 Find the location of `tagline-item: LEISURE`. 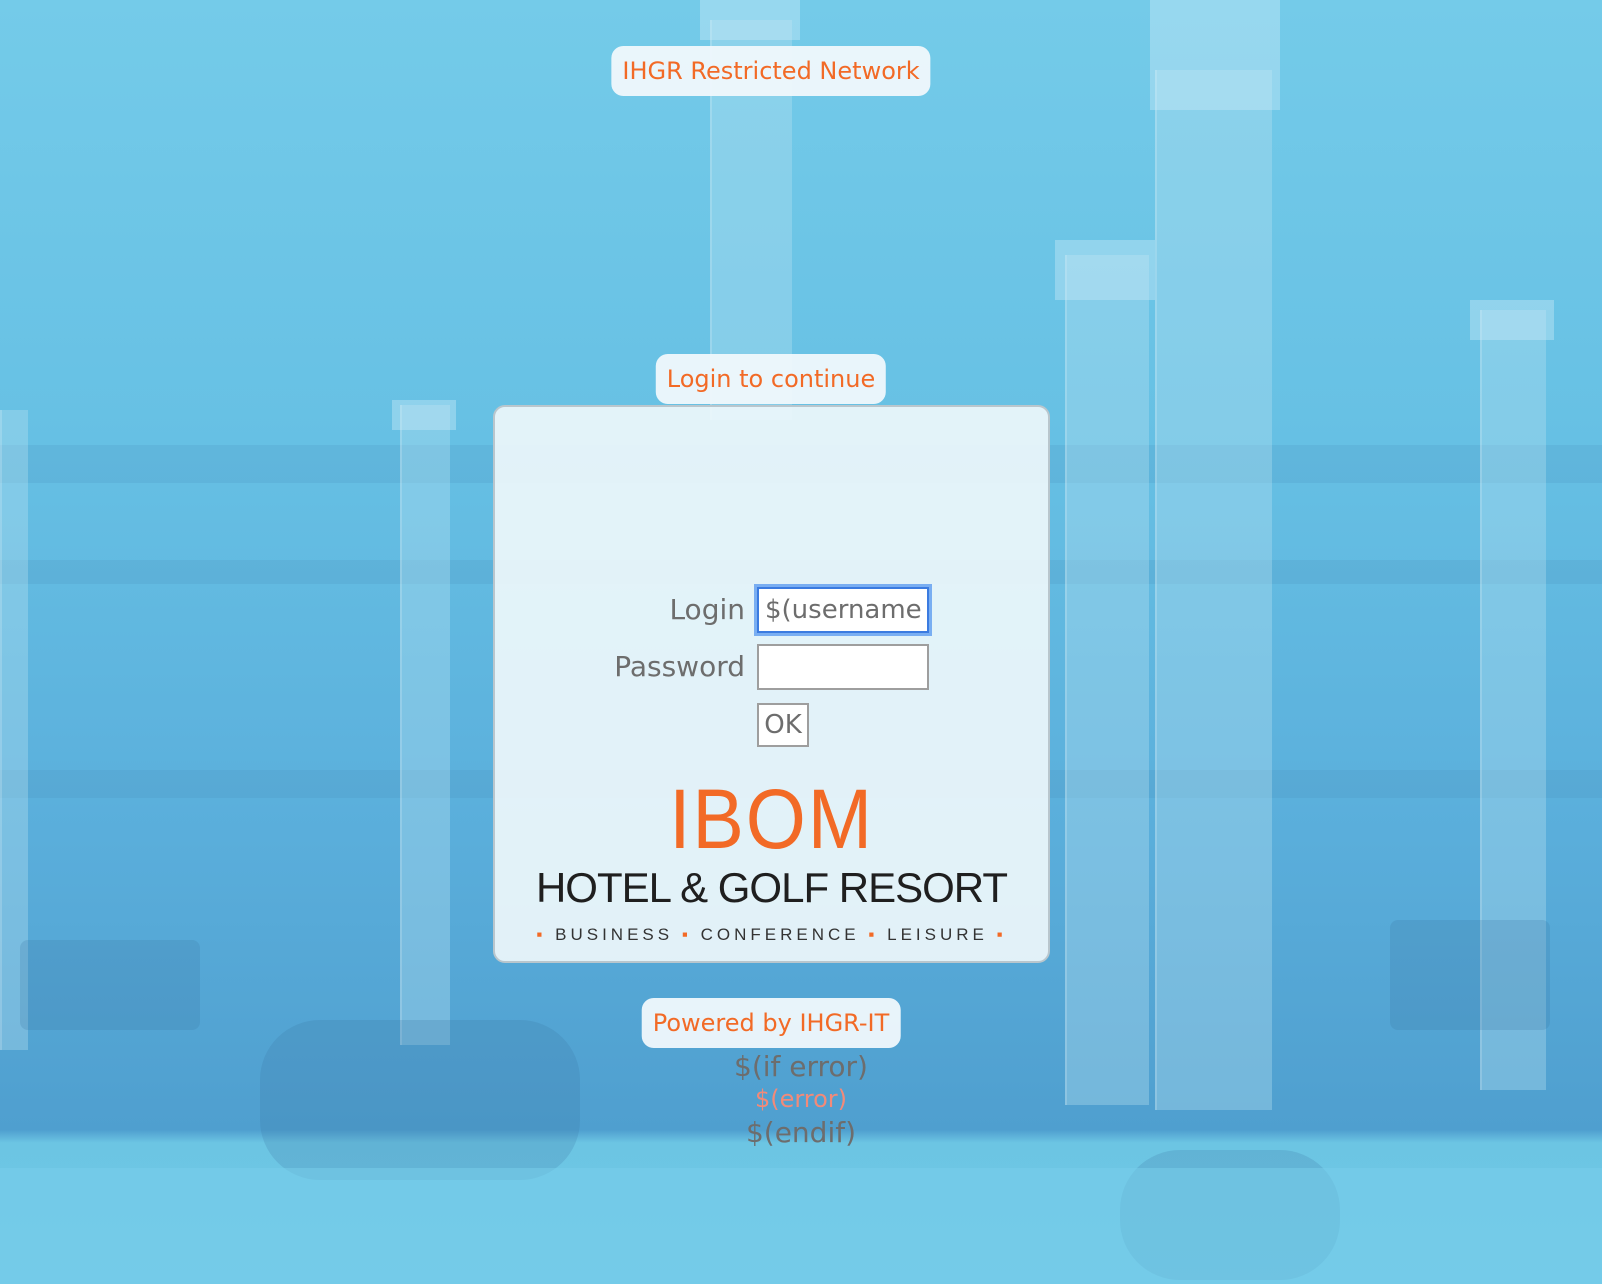

tagline-item: LEISURE is located at coordinates (937, 934).